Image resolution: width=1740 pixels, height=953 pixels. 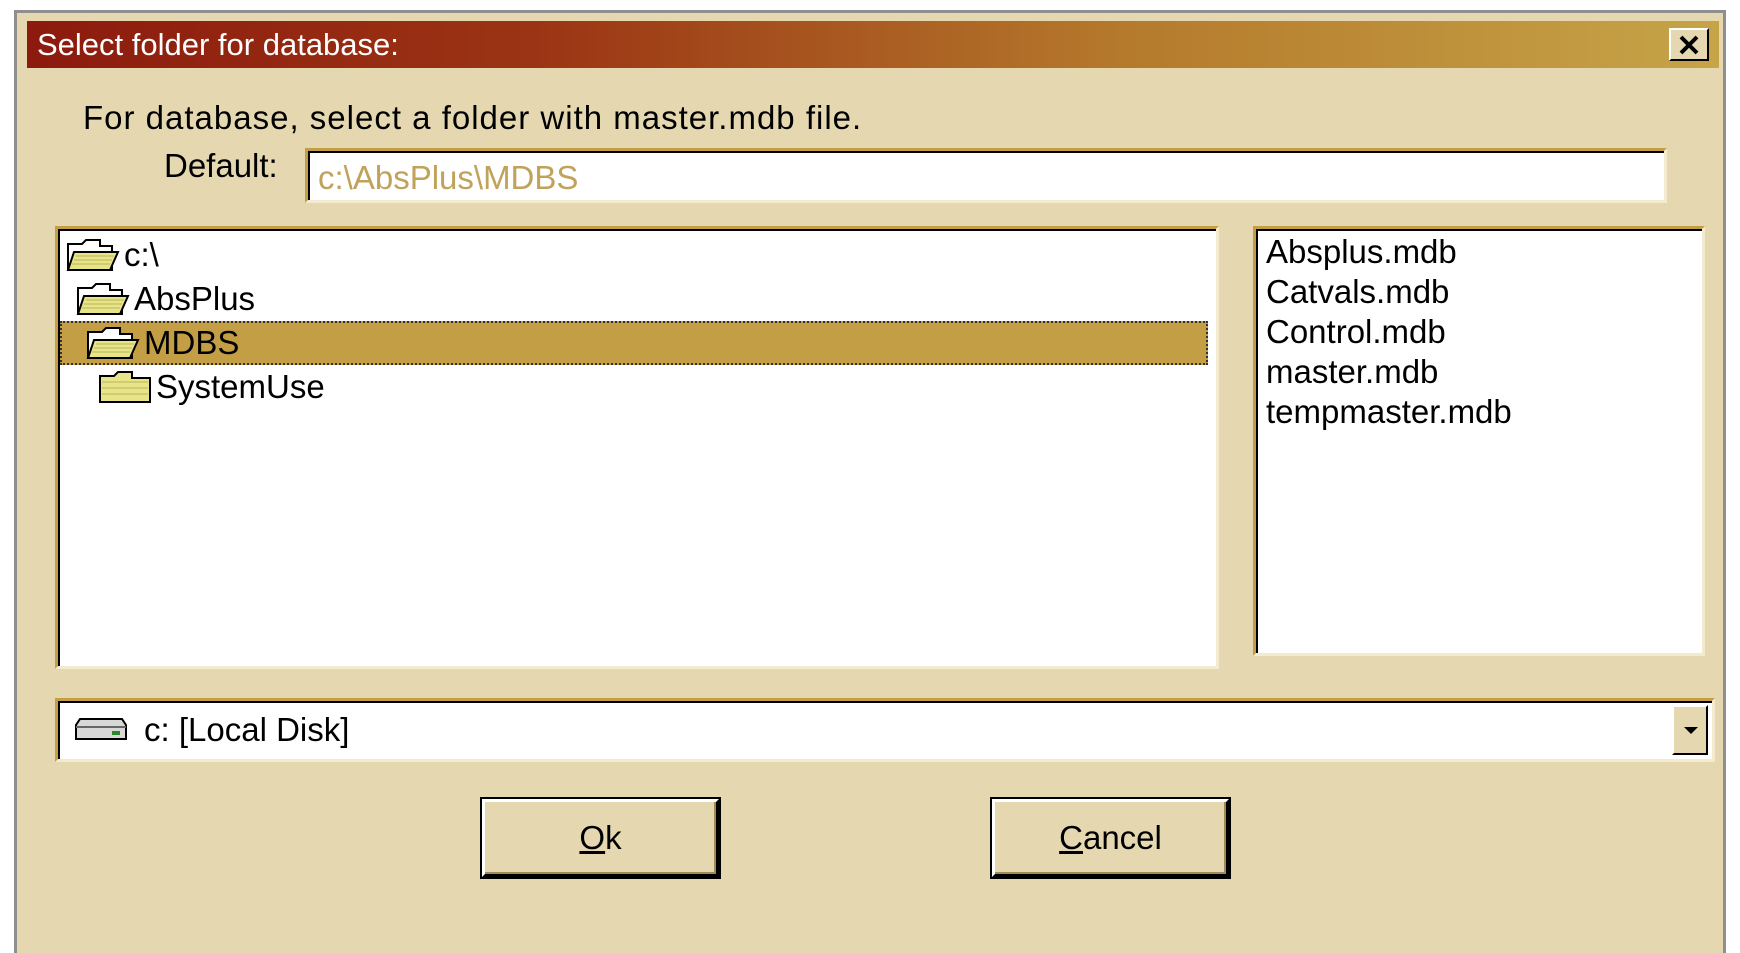 What do you see at coordinates (1356, 332) in the screenshot?
I see `file-item: Control.mdb` at bounding box center [1356, 332].